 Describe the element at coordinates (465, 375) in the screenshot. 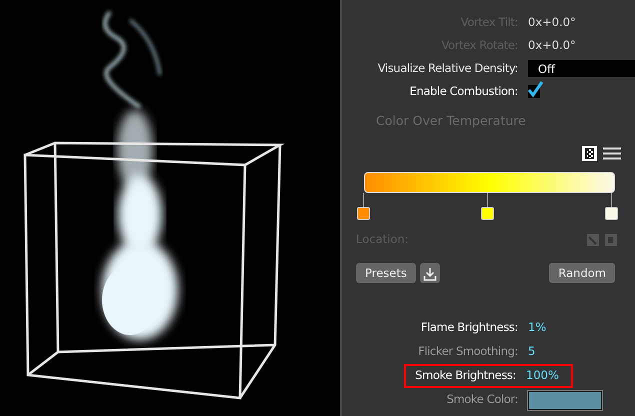

I see `property-label: Smoke Brightness:` at that location.